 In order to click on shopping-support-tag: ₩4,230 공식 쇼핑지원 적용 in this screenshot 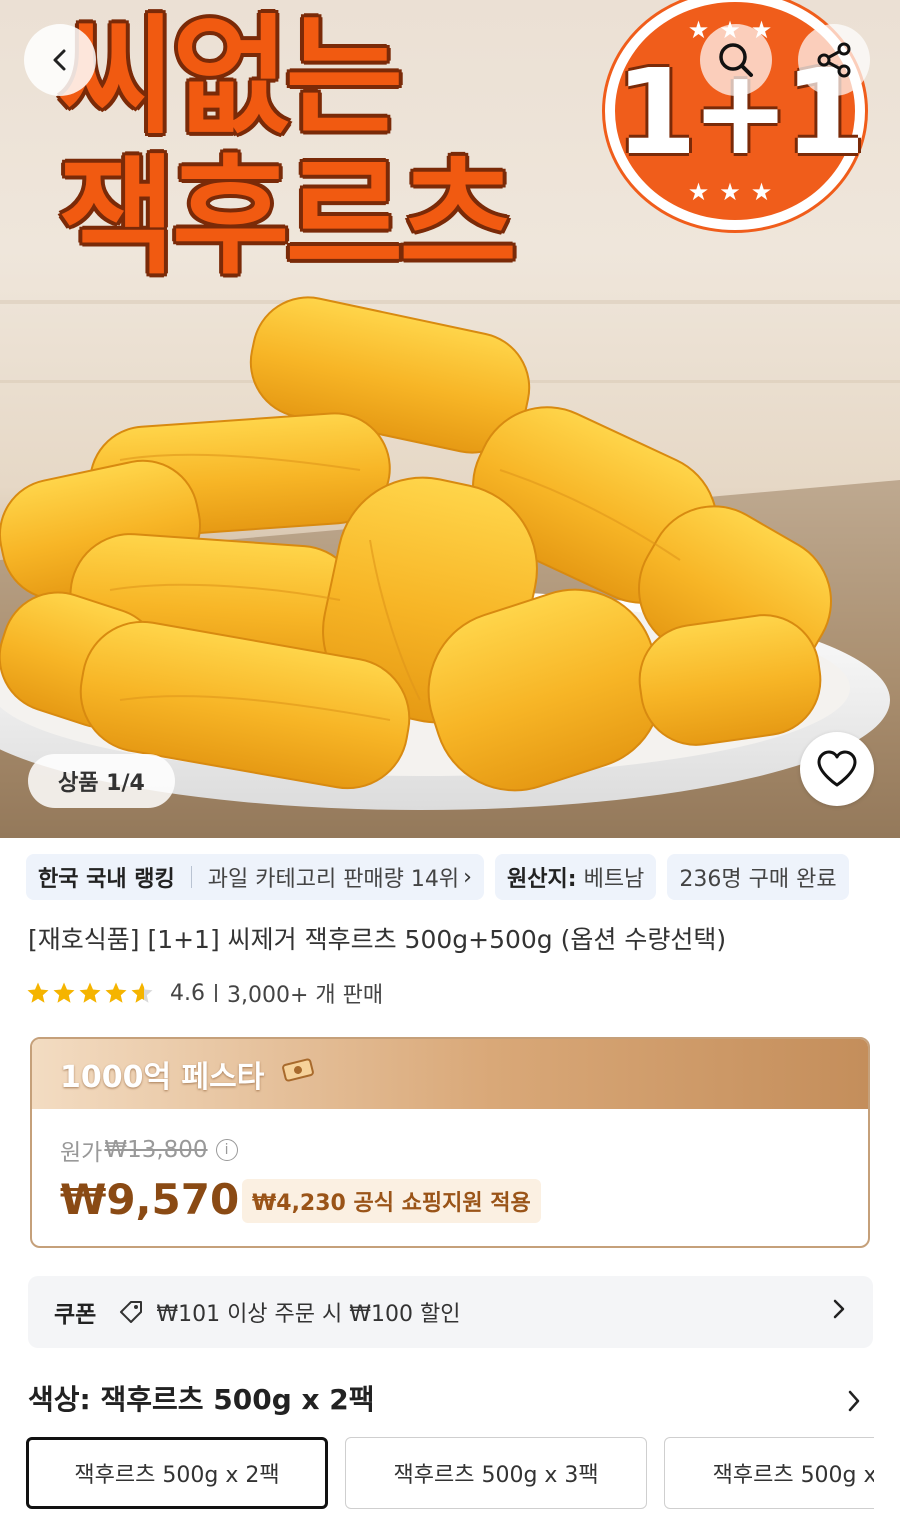, I will do `click(391, 1201)`.